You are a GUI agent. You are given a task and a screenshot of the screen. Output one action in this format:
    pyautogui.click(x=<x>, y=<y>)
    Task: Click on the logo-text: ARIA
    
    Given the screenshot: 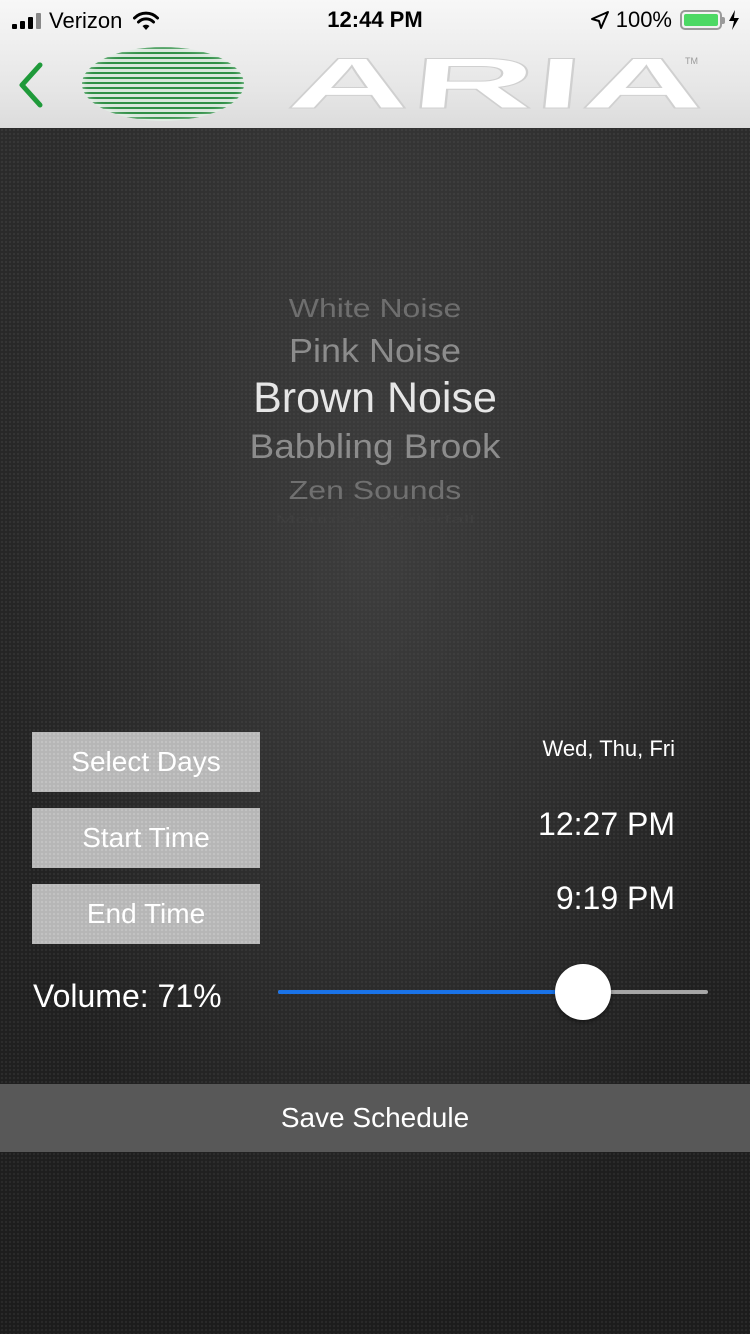 What is the action you would take?
    pyautogui.click(x=497, y=83)
    